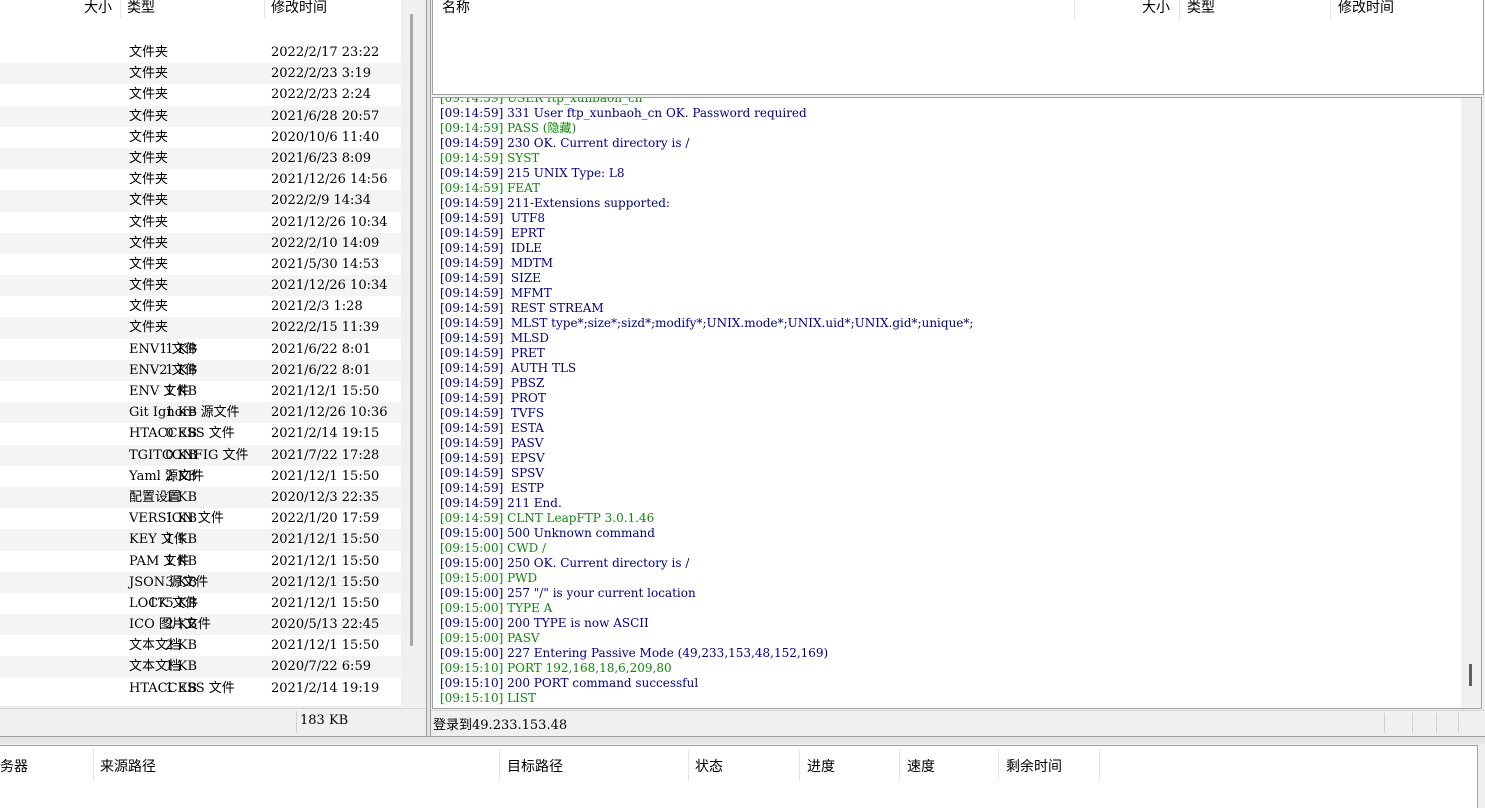 This screenshot has height=808, width=1485. I want to click on column-header-remaining: 剩余时间, so click(1034, 766).